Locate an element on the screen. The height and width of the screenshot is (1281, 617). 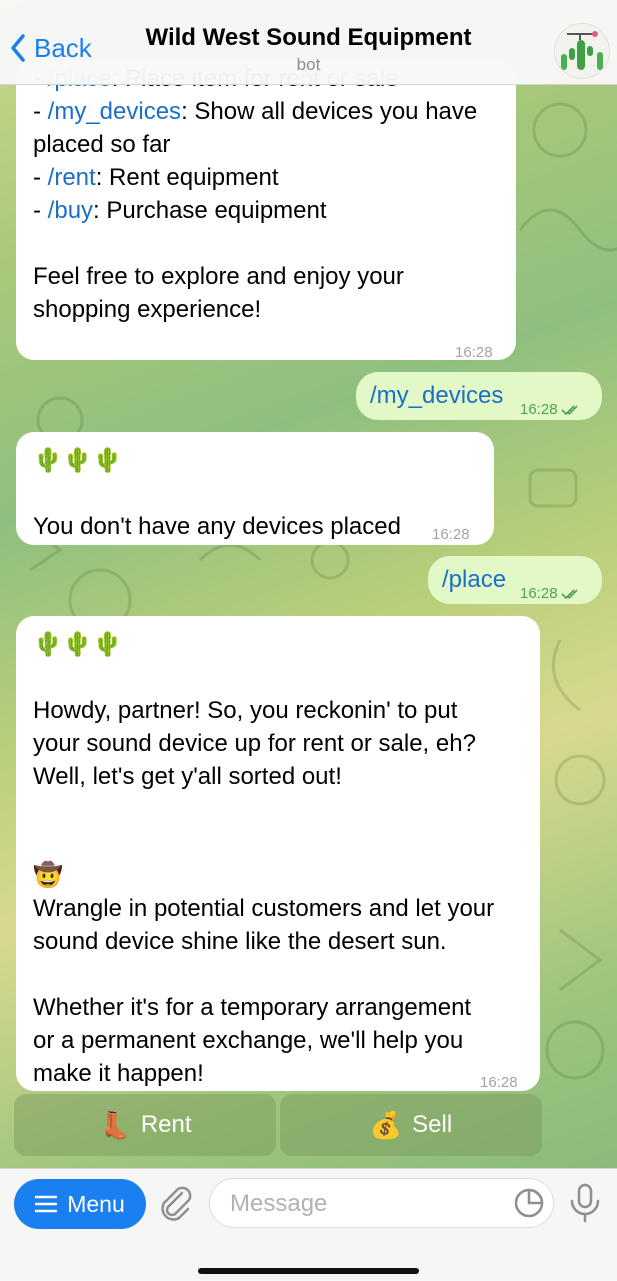
message-line: Feel free to explore and enjoy your is located at coordinates (266, 276).